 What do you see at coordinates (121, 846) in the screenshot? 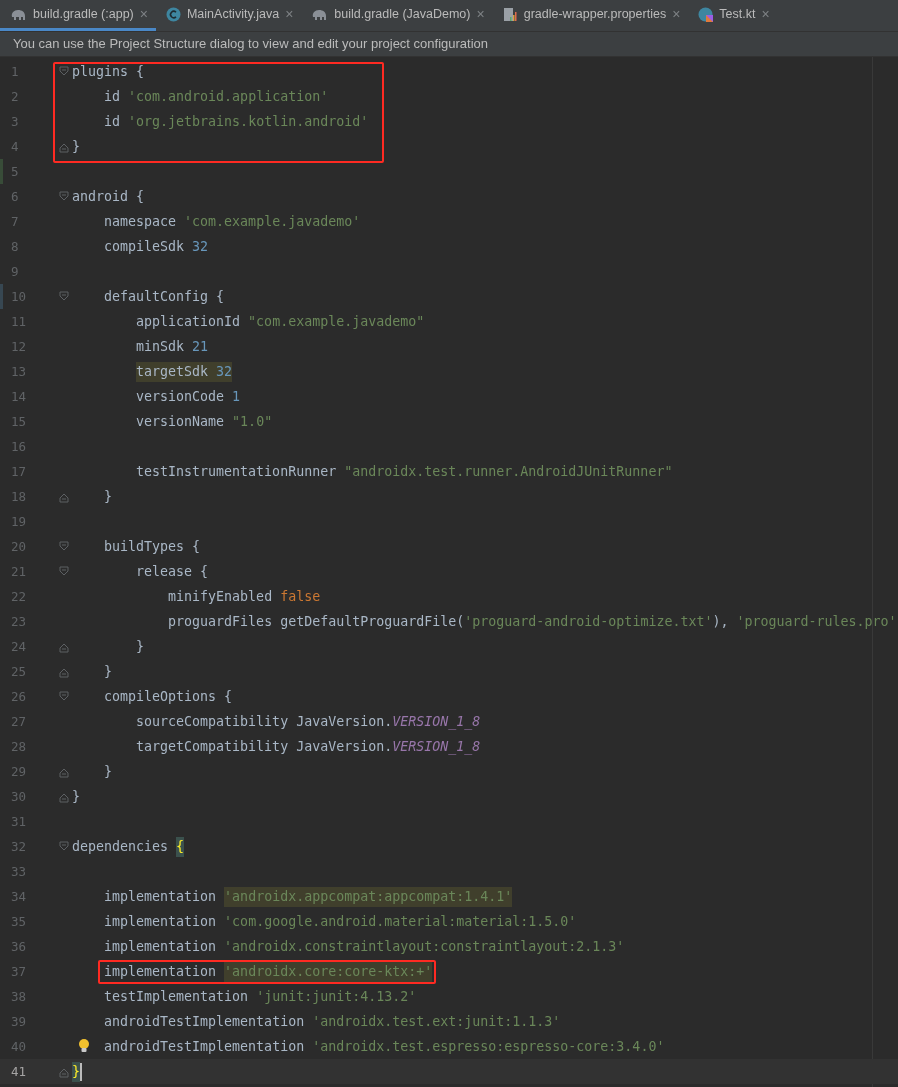
I see `code-token: dependencies` at bounding box center [121, 846].